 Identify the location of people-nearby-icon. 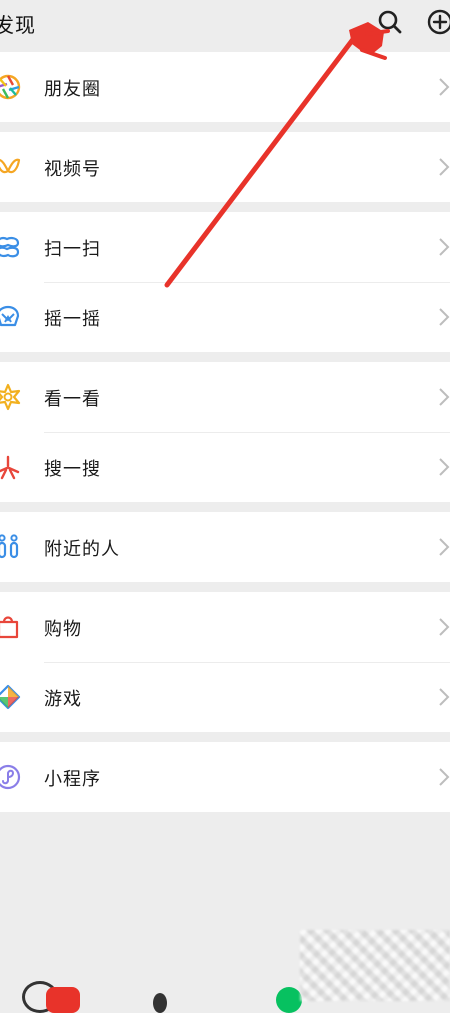
(11, 547).